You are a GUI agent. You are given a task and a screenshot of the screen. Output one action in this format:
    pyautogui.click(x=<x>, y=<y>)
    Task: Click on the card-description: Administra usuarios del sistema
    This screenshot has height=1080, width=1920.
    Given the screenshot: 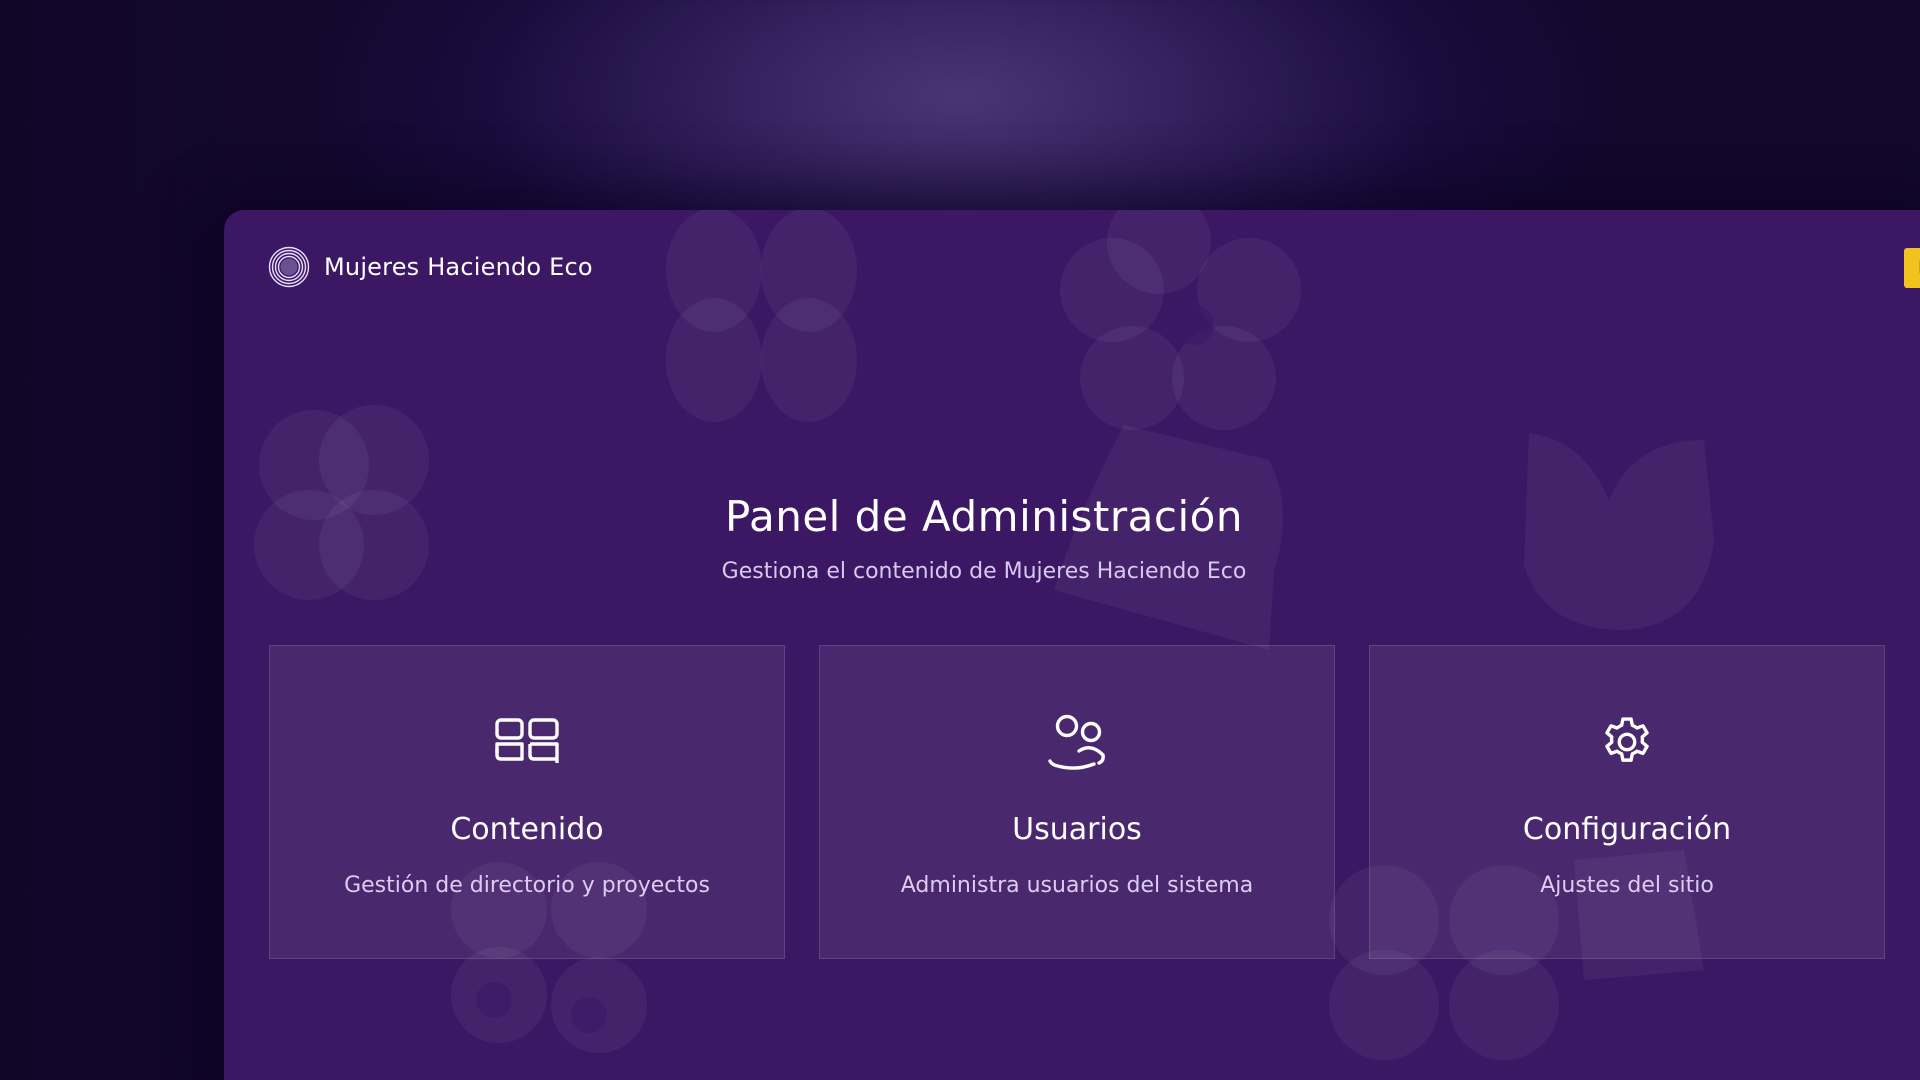 What is the action you would take?
    pyautogui.click(x=1077, y=885)
    